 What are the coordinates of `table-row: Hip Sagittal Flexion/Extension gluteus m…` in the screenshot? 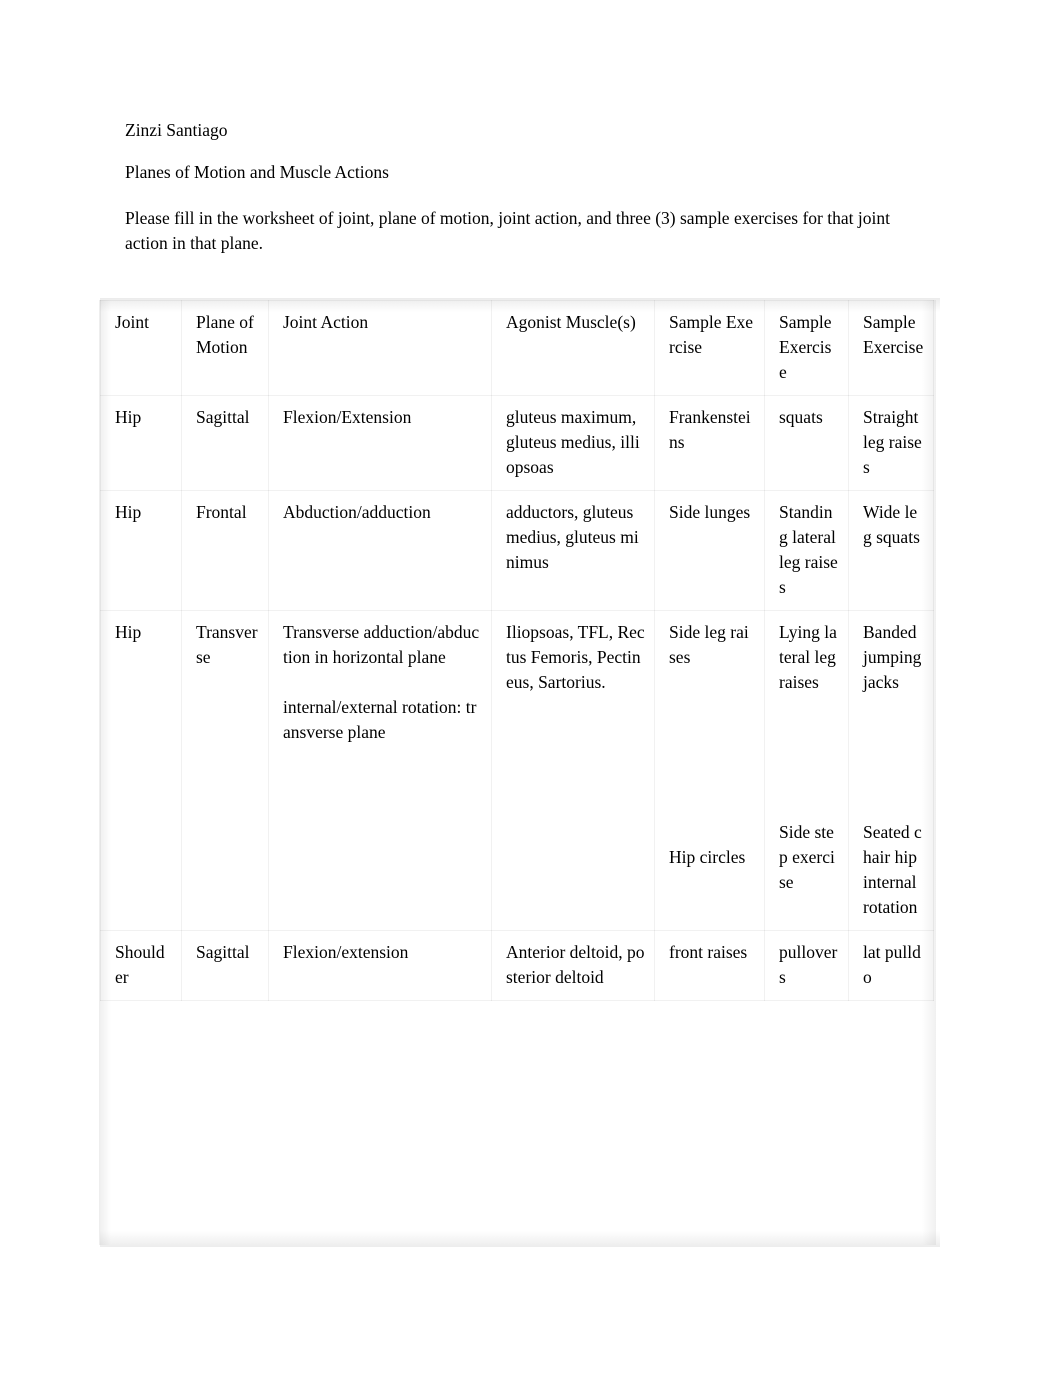 It's located at (517, 443).